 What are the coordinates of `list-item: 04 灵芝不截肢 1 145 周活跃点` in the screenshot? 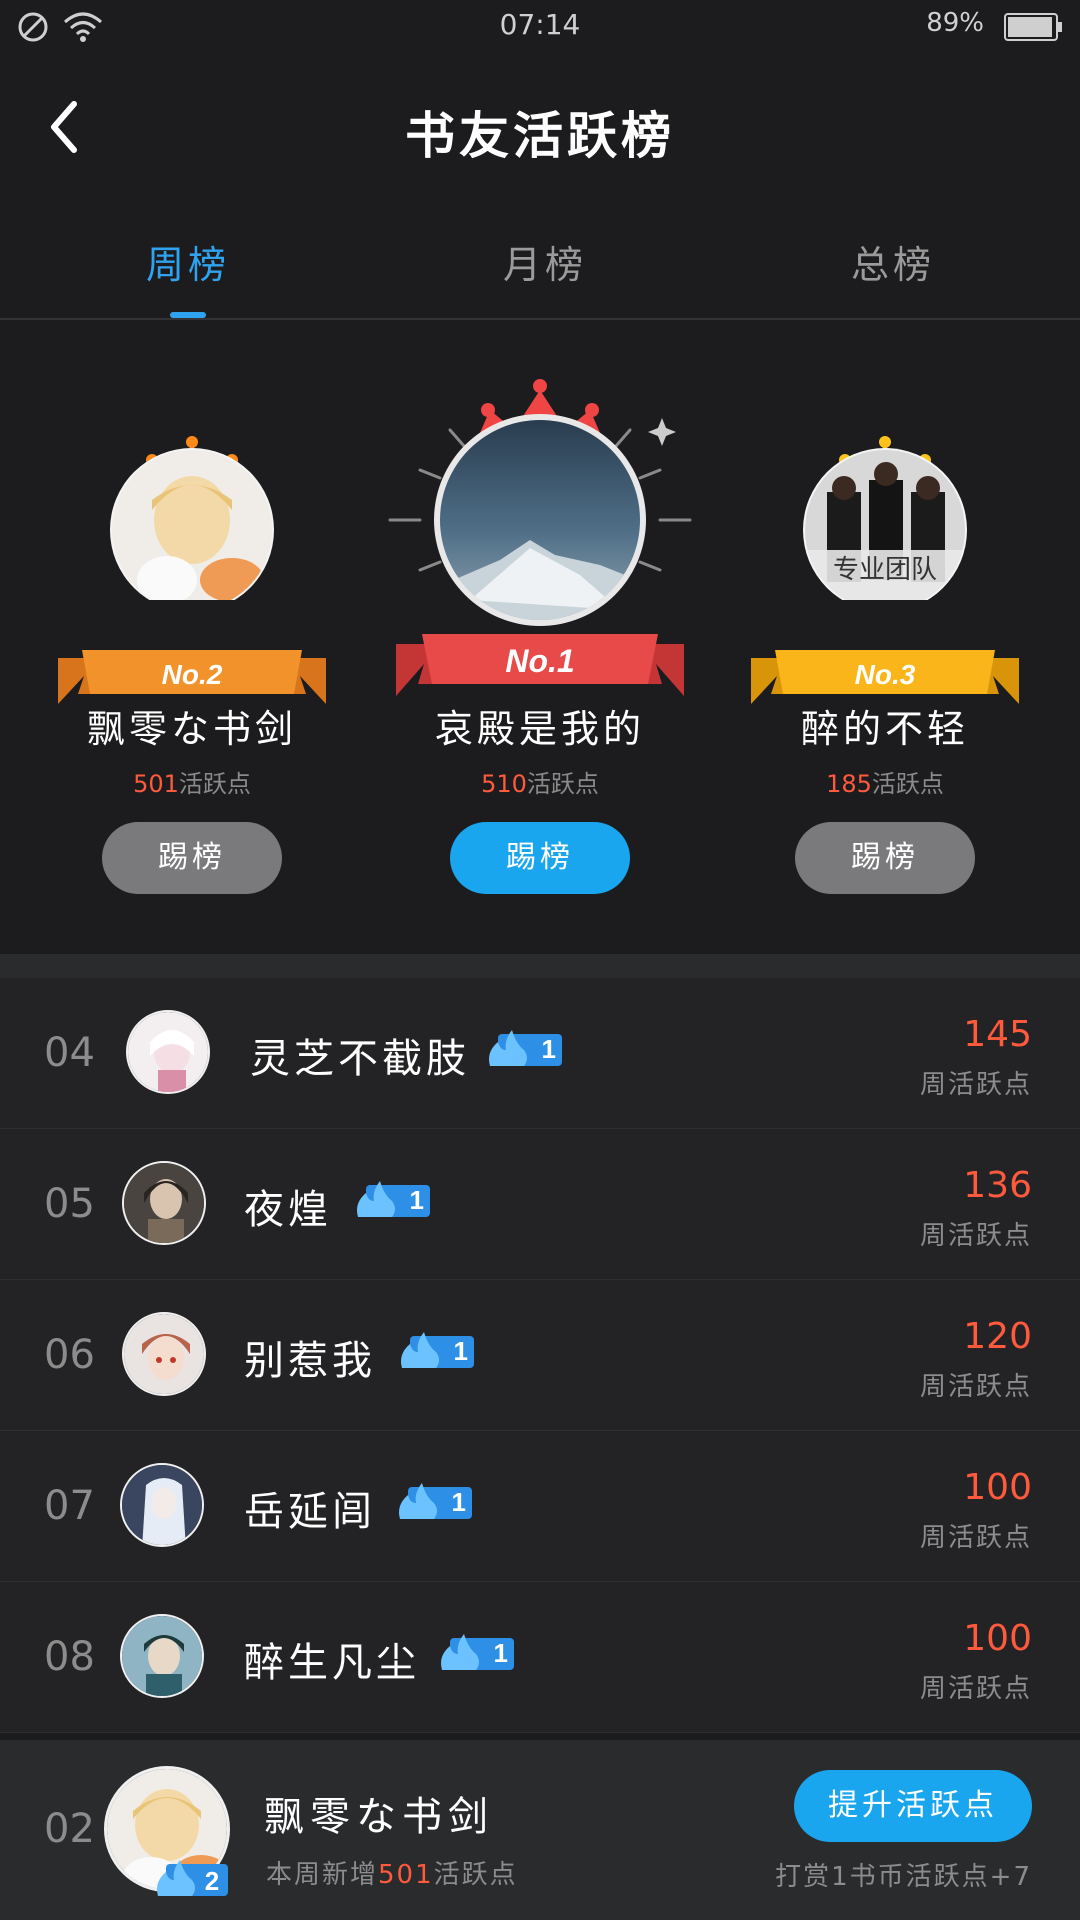 It's located at (540, 1053).